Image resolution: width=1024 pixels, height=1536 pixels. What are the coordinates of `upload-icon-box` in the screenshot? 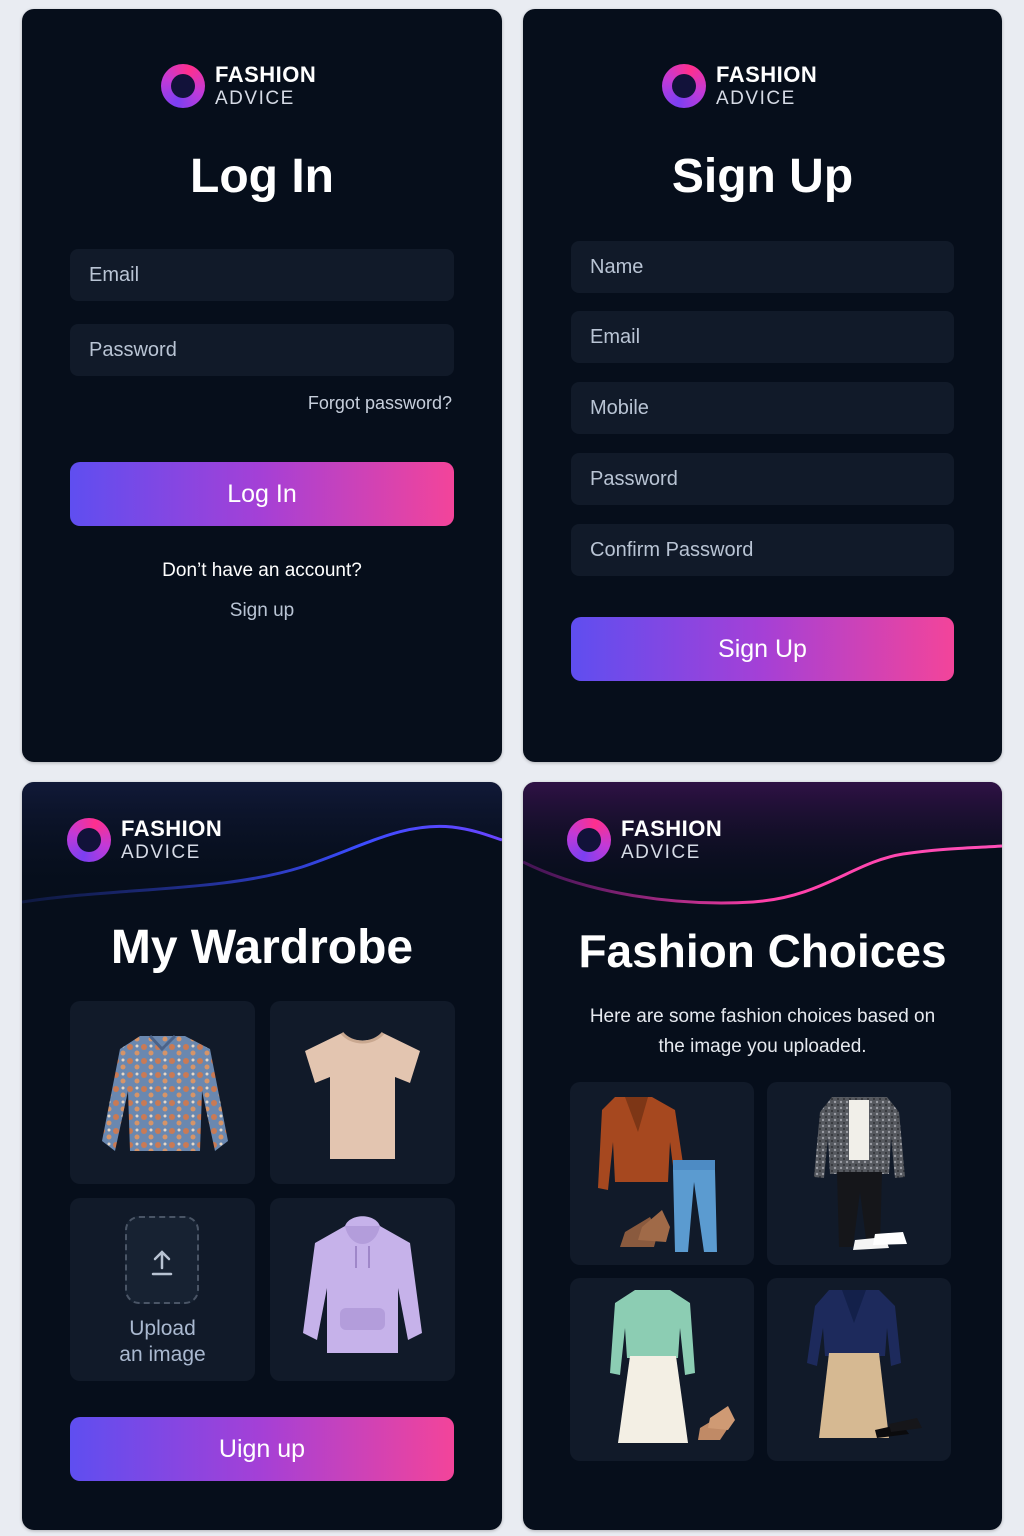 It's located at (162, 1260).